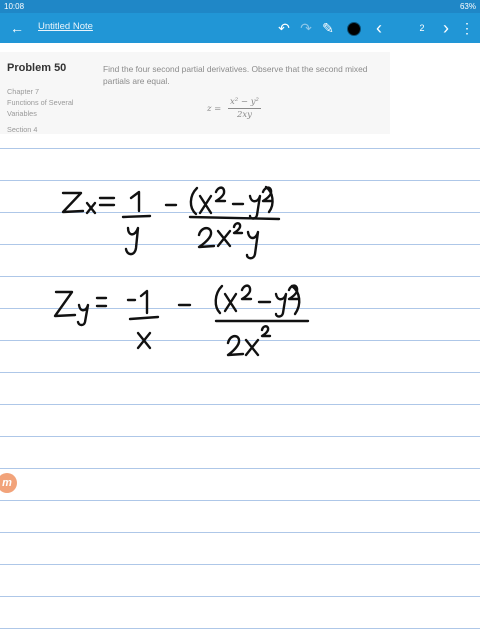 Image resolution: width=480 pixels, height=640 pixels. I want to click on ink-zx-expression, so click(171, 222).